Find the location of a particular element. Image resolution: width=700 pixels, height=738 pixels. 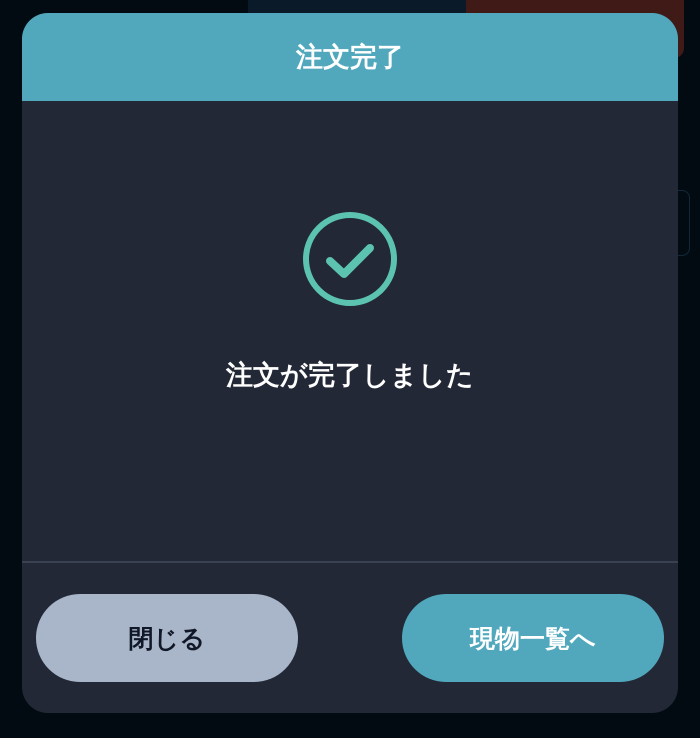

close-button: 閉じる is located at coordinates (167, 638).